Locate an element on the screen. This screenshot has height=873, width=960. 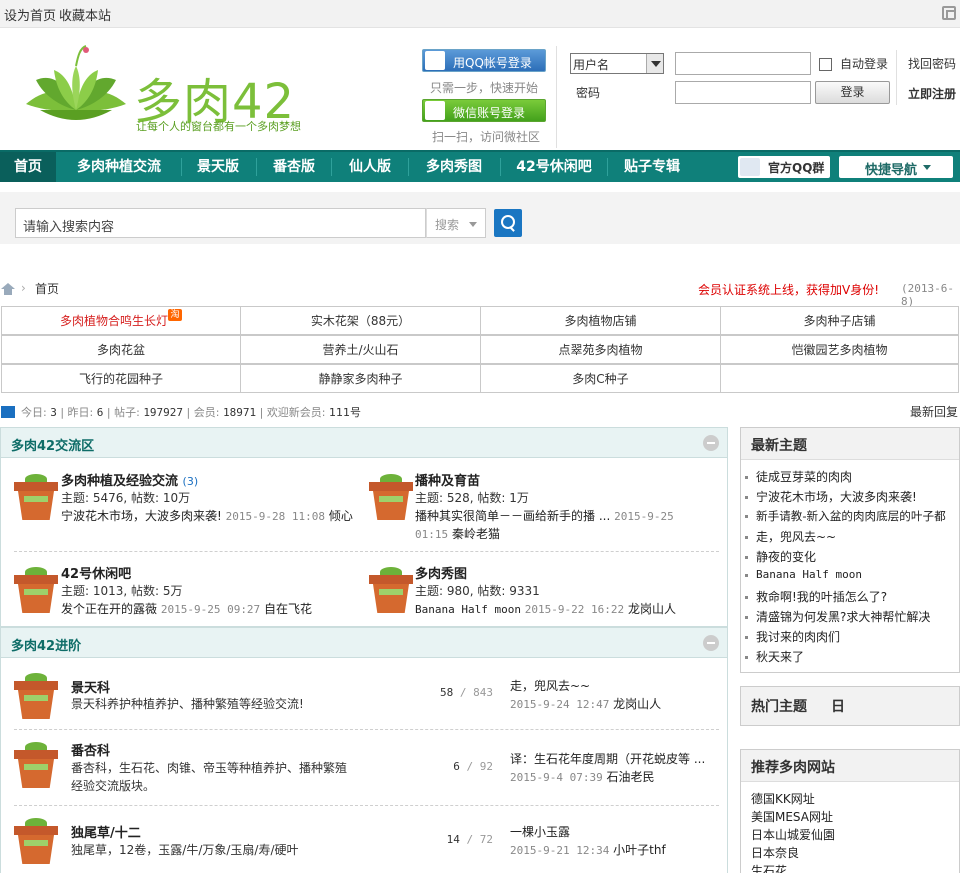
hot-topics-box: 热门主题 日 is located at coordinates (850, 706).